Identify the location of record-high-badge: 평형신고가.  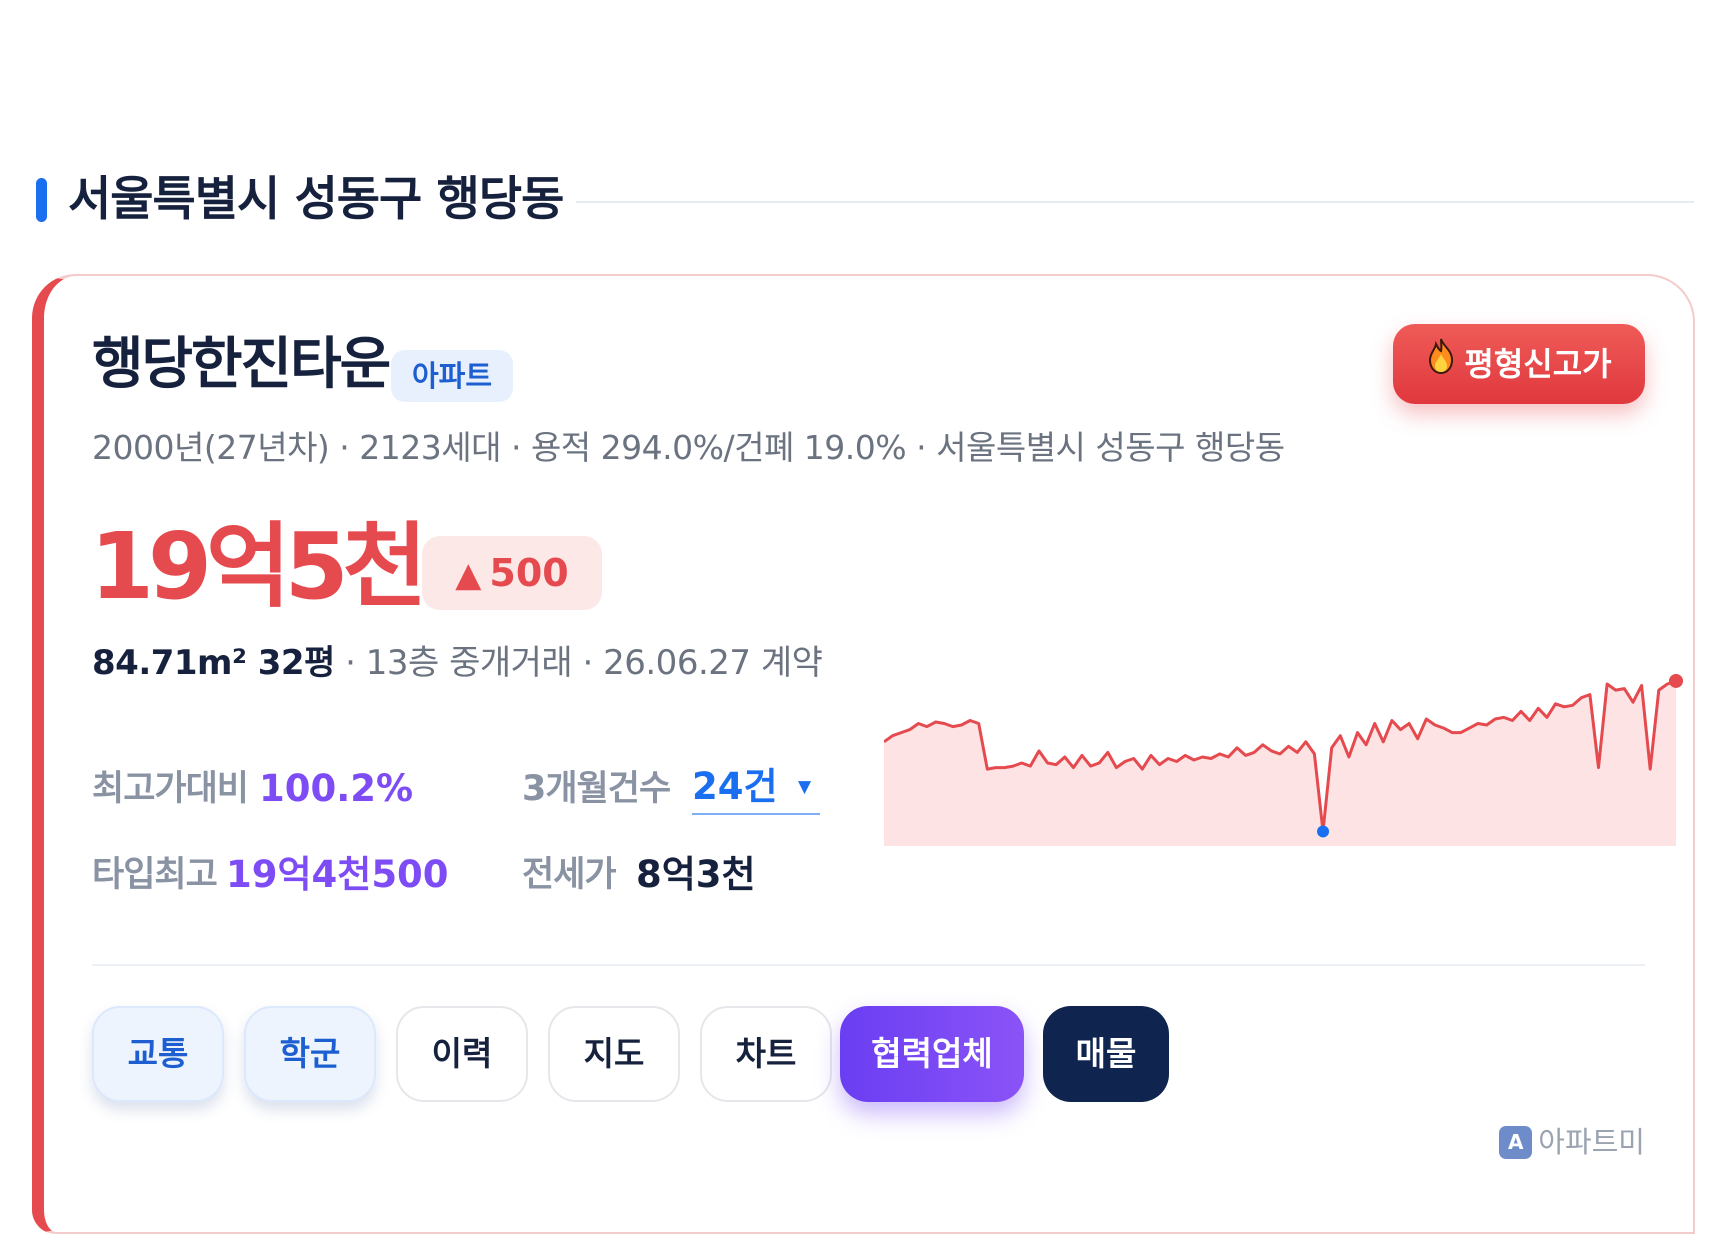
(1519, 364).